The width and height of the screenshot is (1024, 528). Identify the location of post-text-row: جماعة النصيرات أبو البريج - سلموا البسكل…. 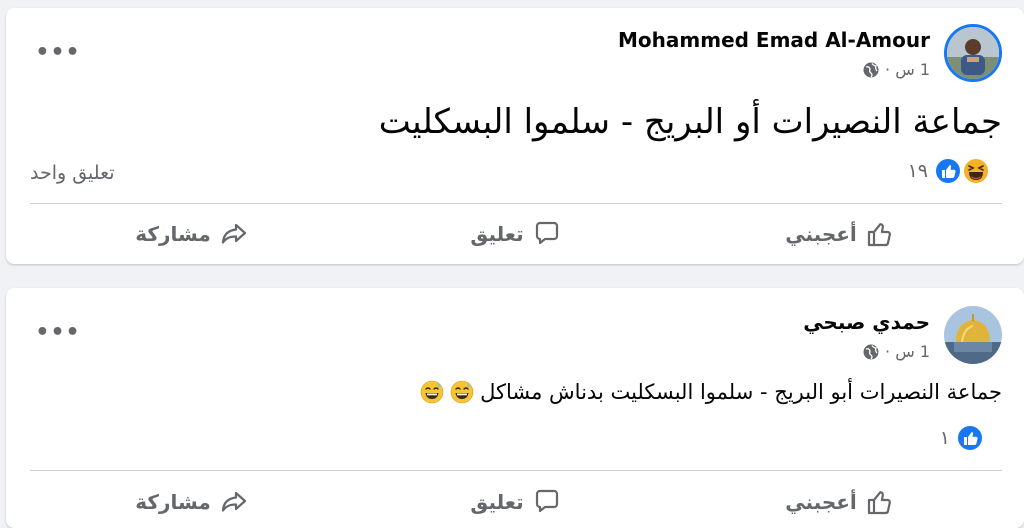
(711, 392).